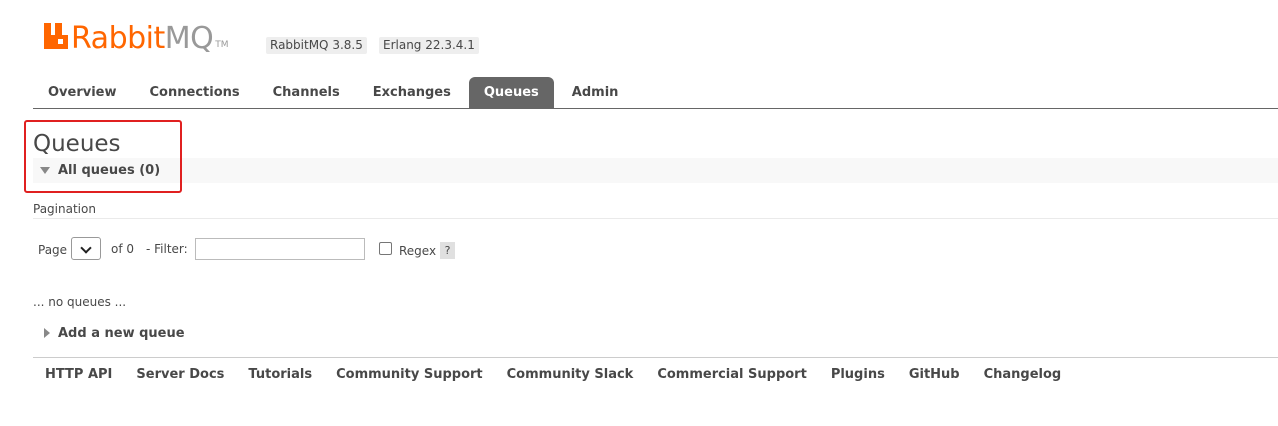  I want to click on page-label: Page, so click(53, 250).